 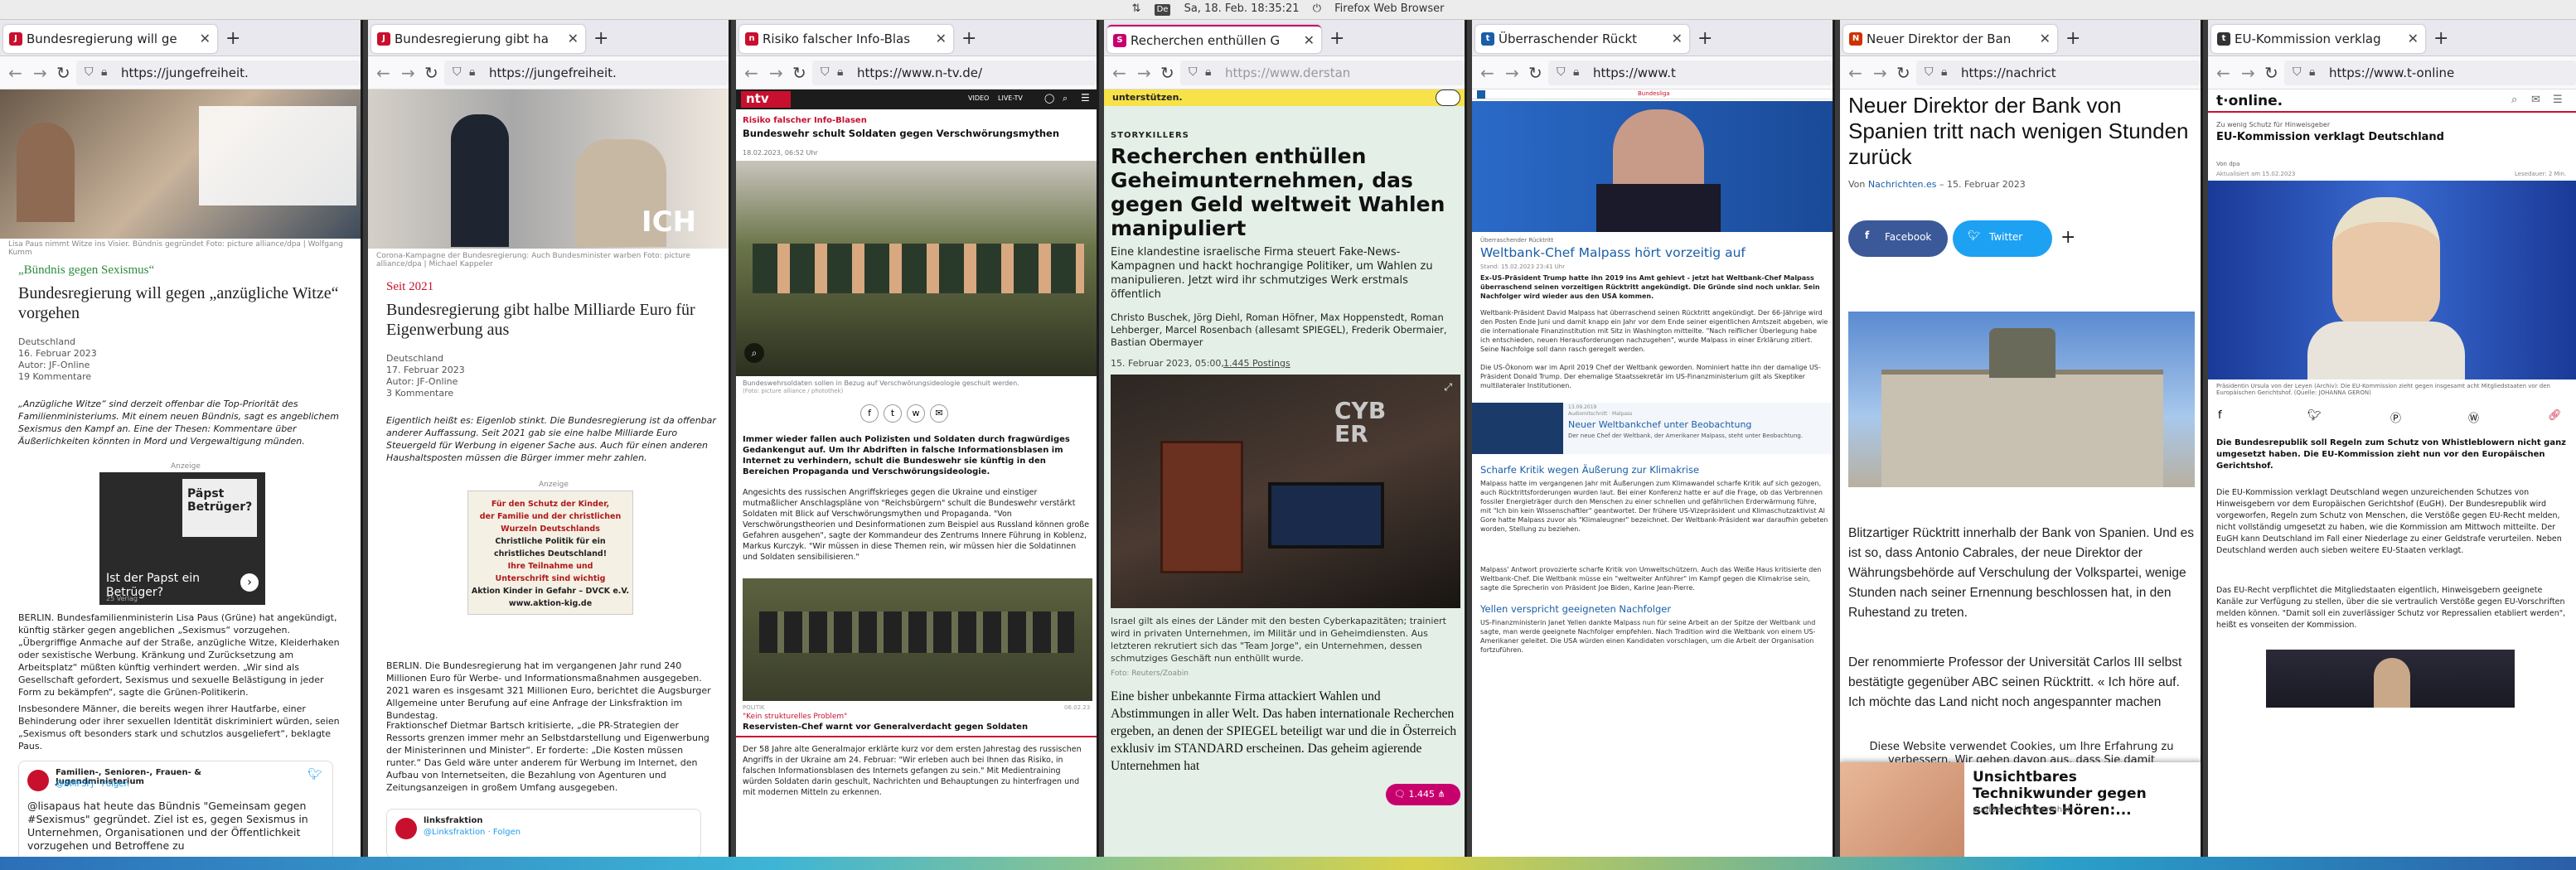 I want to click on tab-active: S Recherchen enthüllen G ✕, so click(x=1214, y=39).